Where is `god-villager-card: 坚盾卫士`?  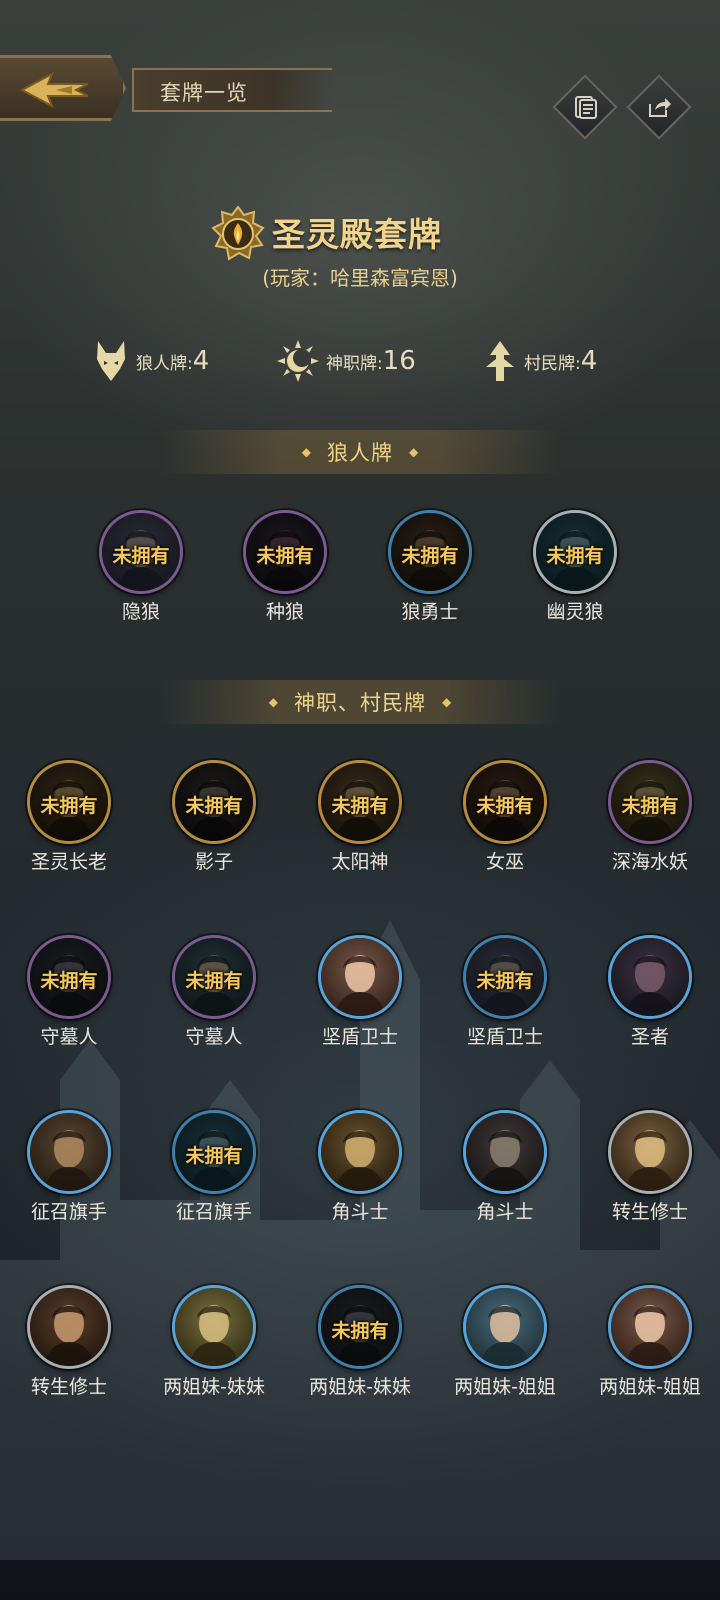 god-villager-card: 坚盾卫士 is located at coordinates (360, 992).